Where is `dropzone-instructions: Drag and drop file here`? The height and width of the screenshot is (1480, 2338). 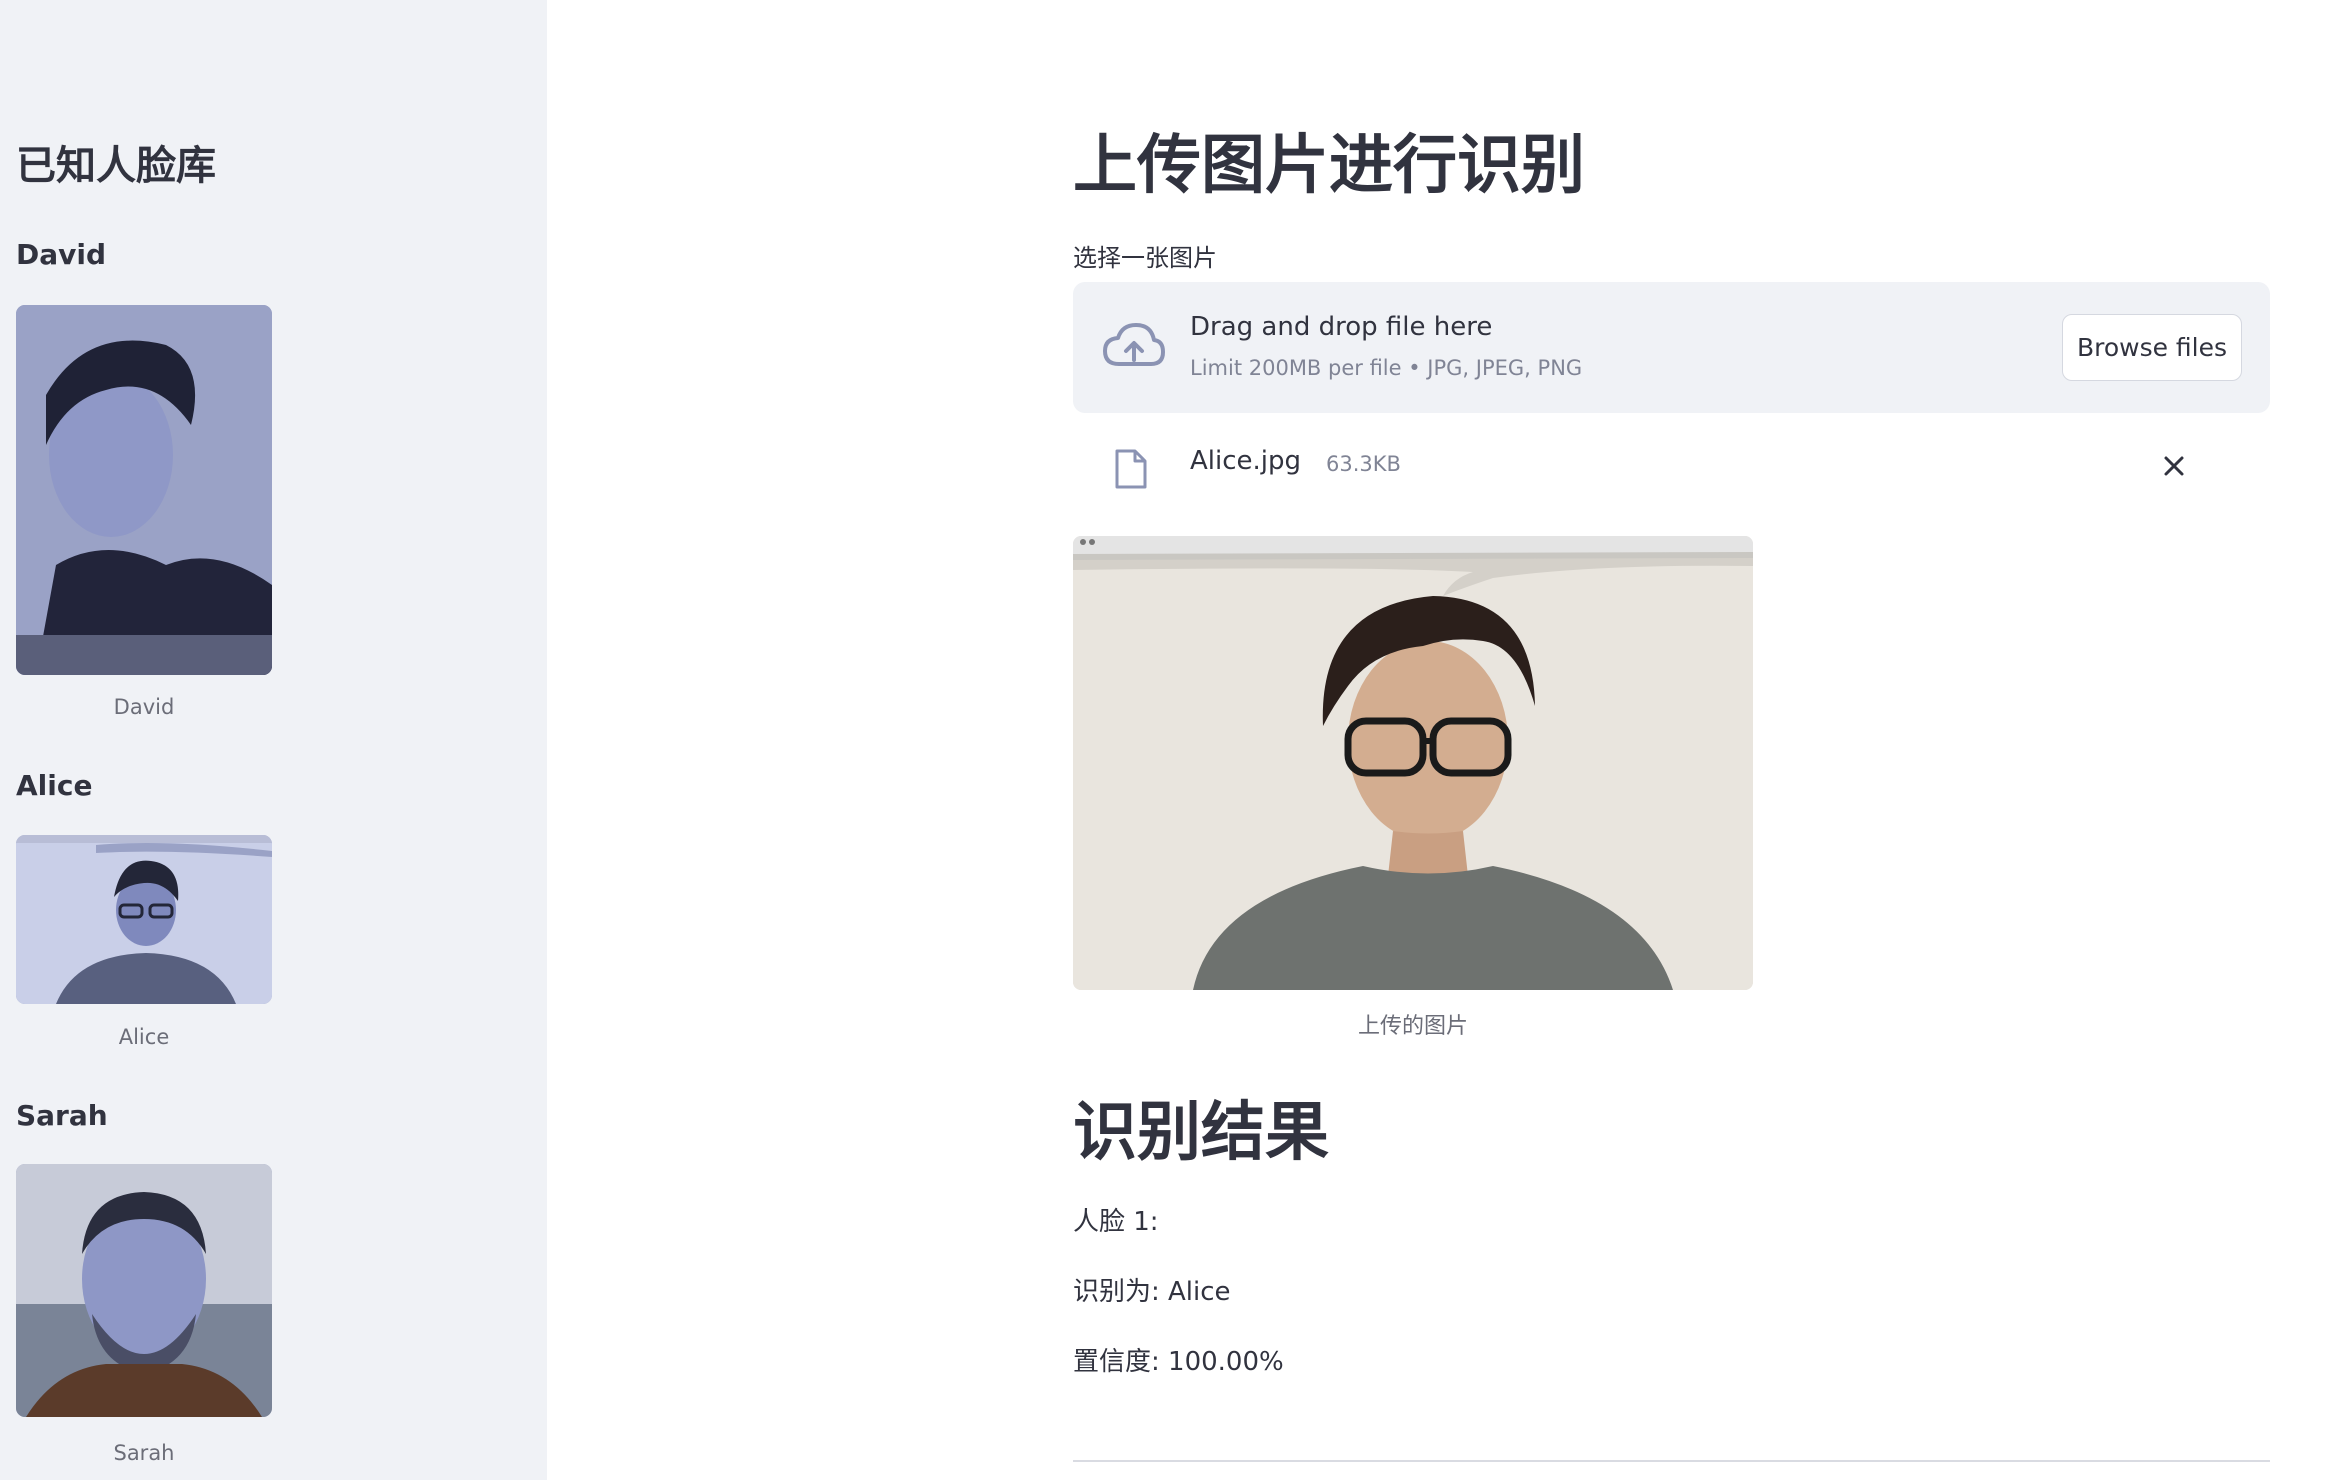
dropzone-instructions: Drag and drop file here is located at coordinates (1341, 327).